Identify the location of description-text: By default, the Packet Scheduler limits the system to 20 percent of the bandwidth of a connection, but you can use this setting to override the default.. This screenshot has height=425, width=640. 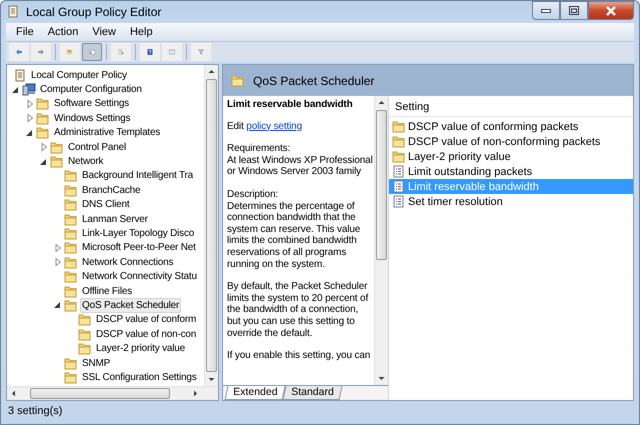
(298, 310).